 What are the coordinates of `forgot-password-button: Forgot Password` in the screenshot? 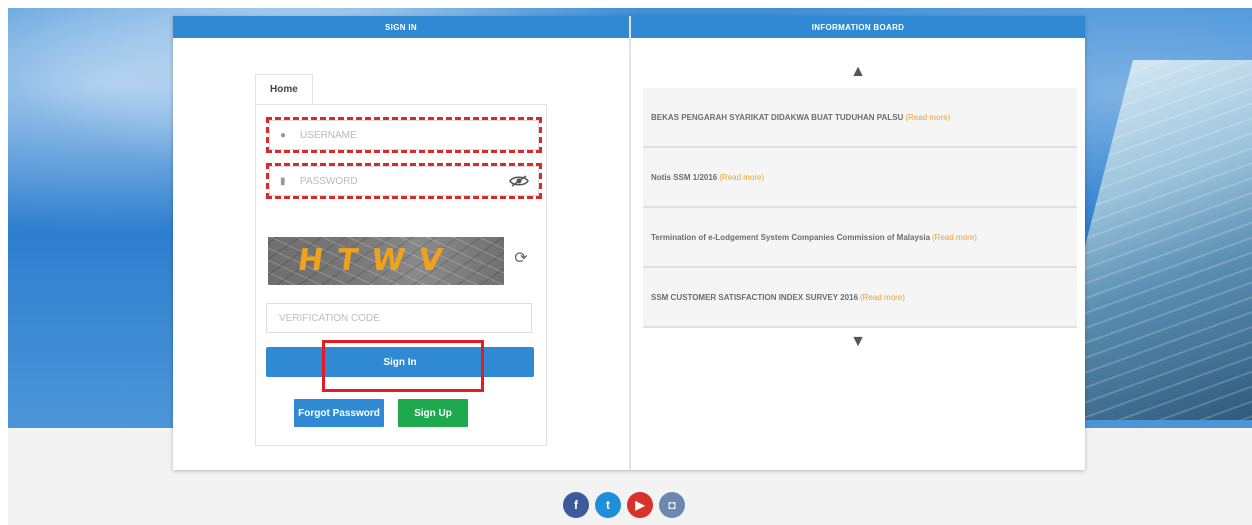 It's located at (339, 413).